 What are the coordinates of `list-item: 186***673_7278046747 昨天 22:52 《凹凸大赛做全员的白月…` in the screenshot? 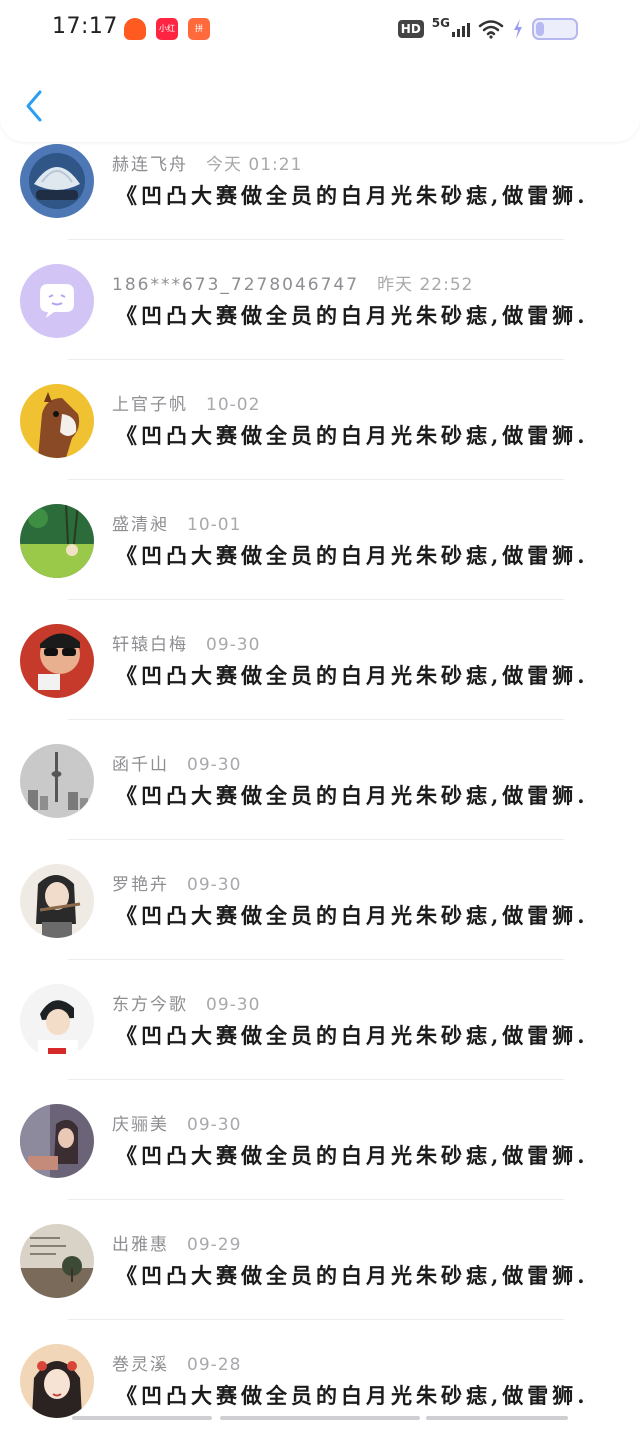 It's located at (320, 300).